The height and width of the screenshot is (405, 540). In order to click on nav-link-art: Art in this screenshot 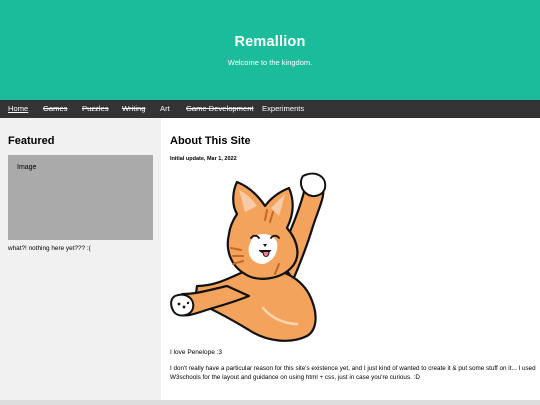, I will do `click(165, 109)`.